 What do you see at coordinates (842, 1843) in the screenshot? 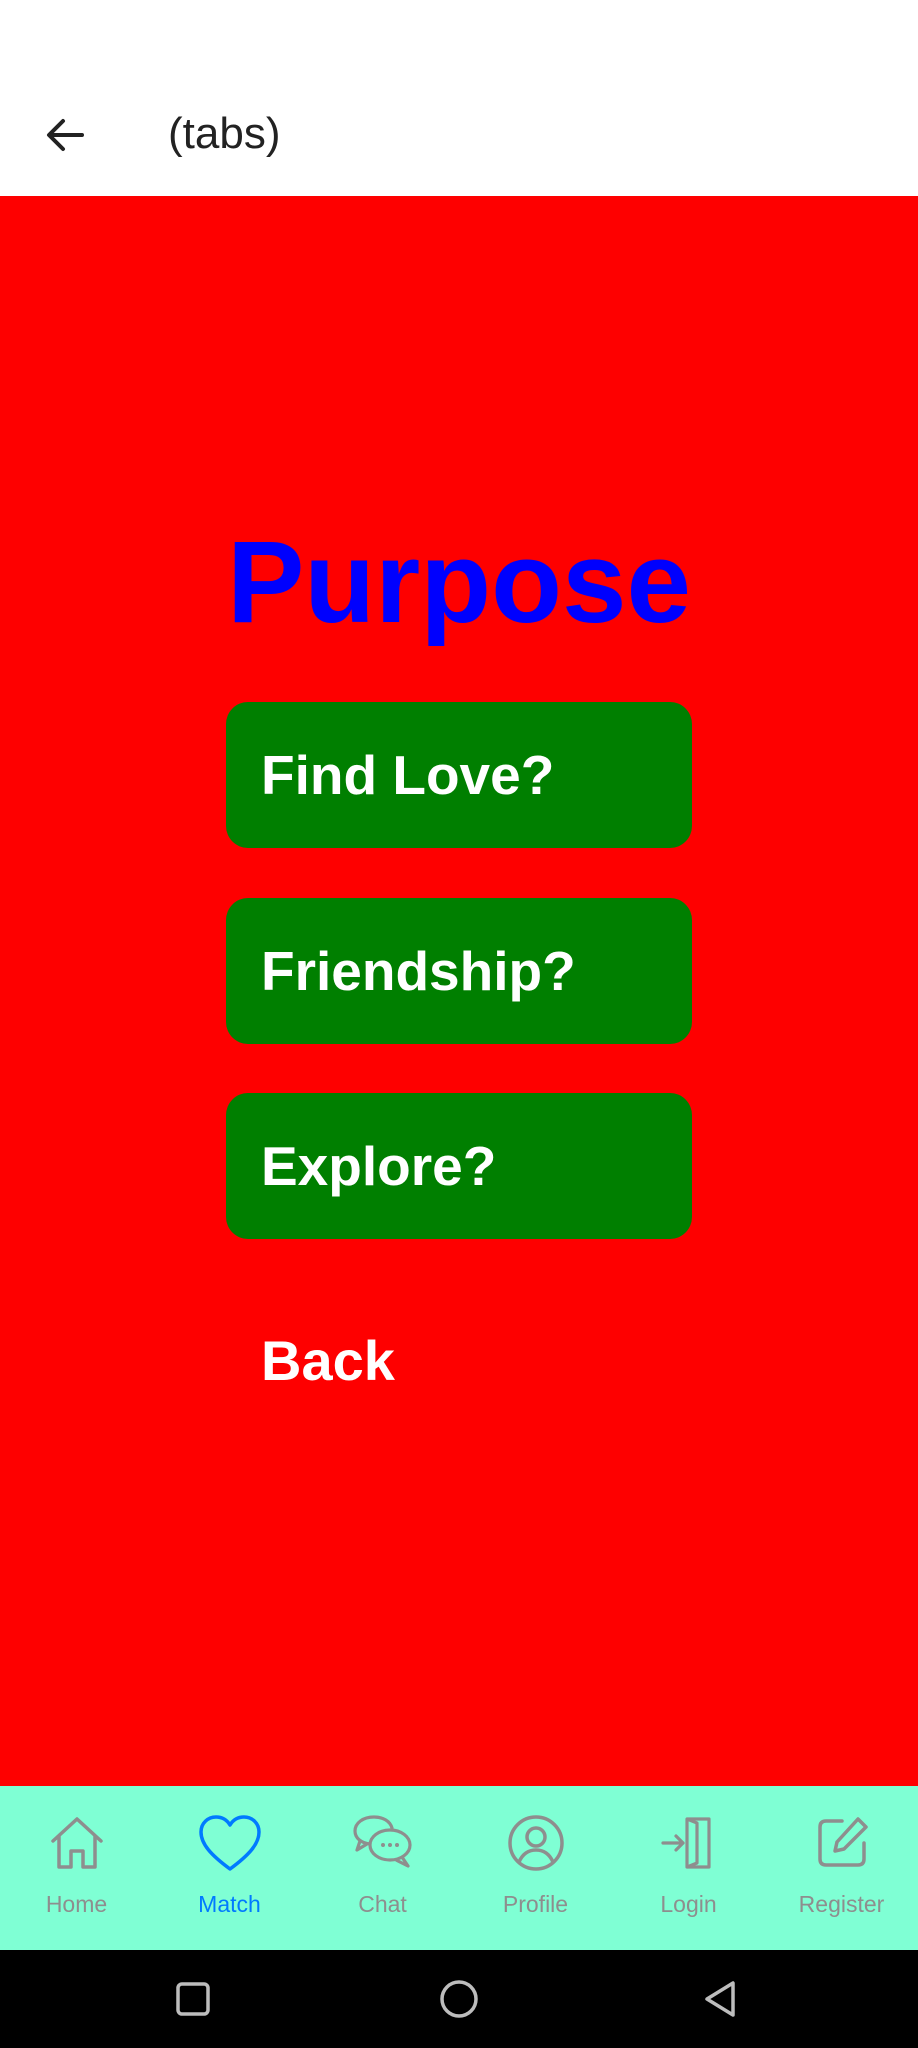
I see `edit-icon` at bounding box center [842, 1843].